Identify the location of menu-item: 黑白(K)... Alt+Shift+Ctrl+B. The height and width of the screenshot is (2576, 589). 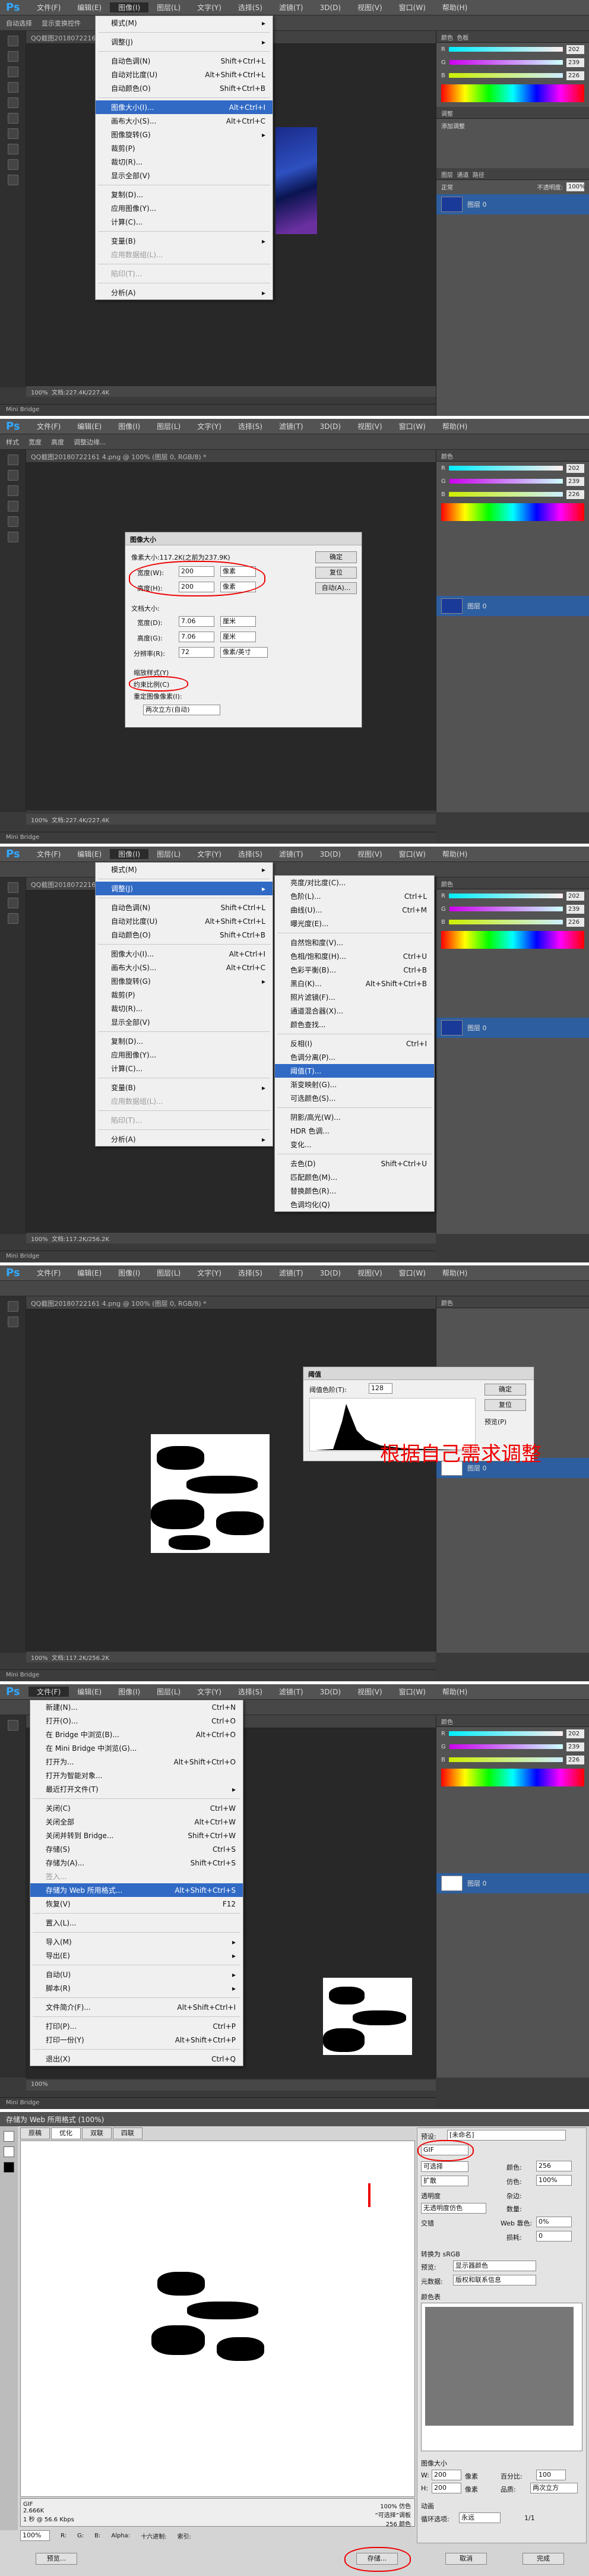
(354, 983).